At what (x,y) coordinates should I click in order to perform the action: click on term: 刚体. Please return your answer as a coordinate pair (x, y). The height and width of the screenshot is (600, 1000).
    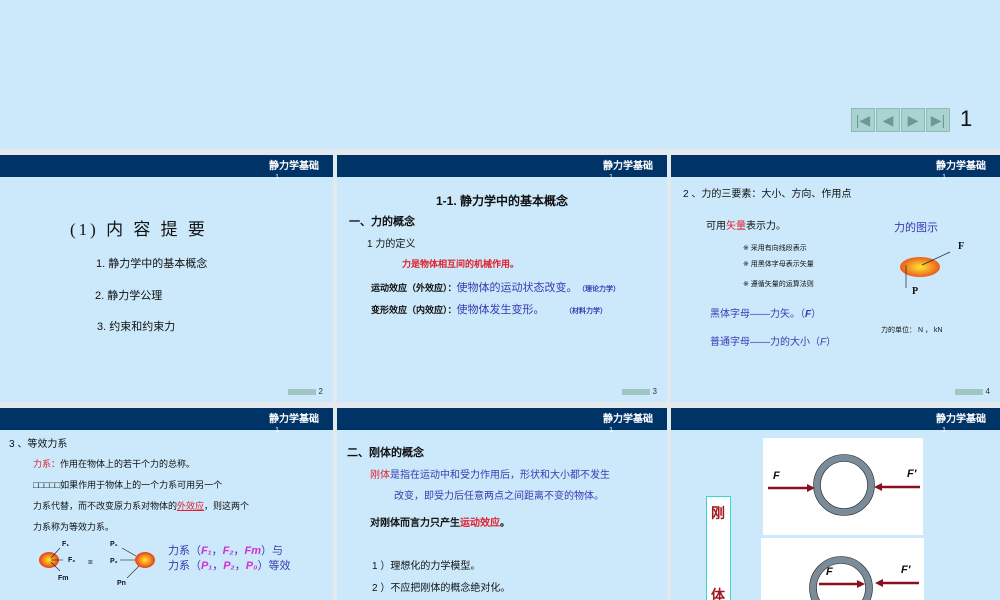
    Looking at the image, I should click on (380, 475).